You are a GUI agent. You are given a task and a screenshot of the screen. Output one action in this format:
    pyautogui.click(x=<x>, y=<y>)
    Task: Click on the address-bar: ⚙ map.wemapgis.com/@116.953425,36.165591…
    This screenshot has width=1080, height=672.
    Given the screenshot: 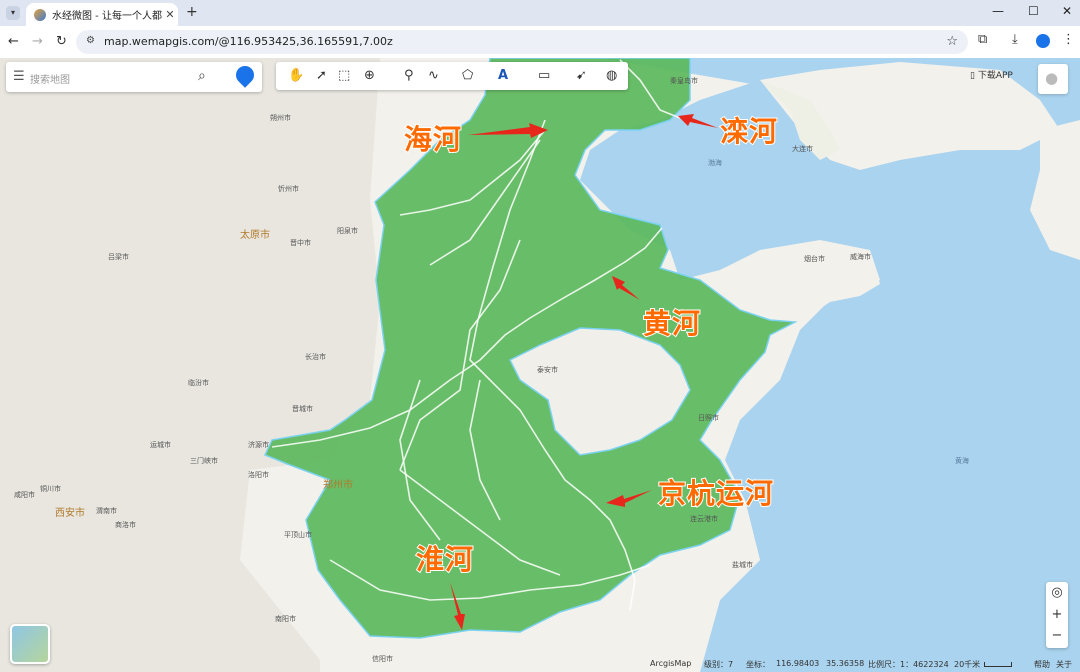 What is the action you would take?
    pyautogui.click(x=522, y=42)
    